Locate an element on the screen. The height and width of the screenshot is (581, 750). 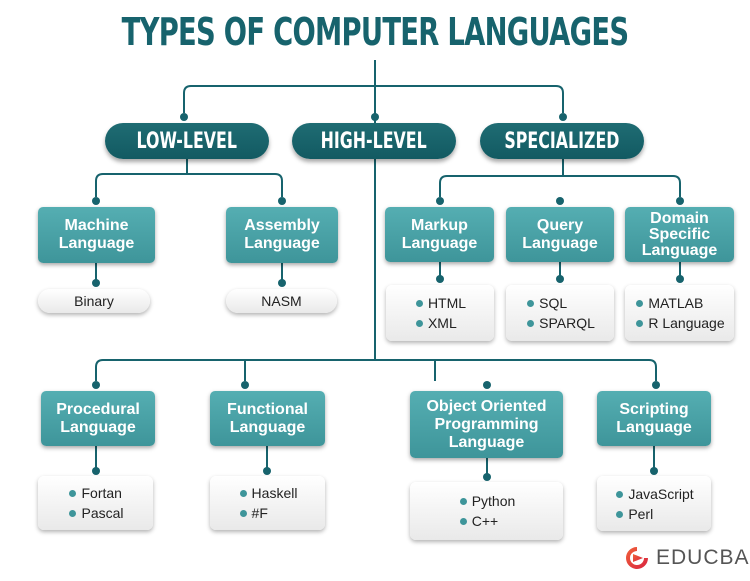
connector-high-bar is located at coordinates (376, 370).